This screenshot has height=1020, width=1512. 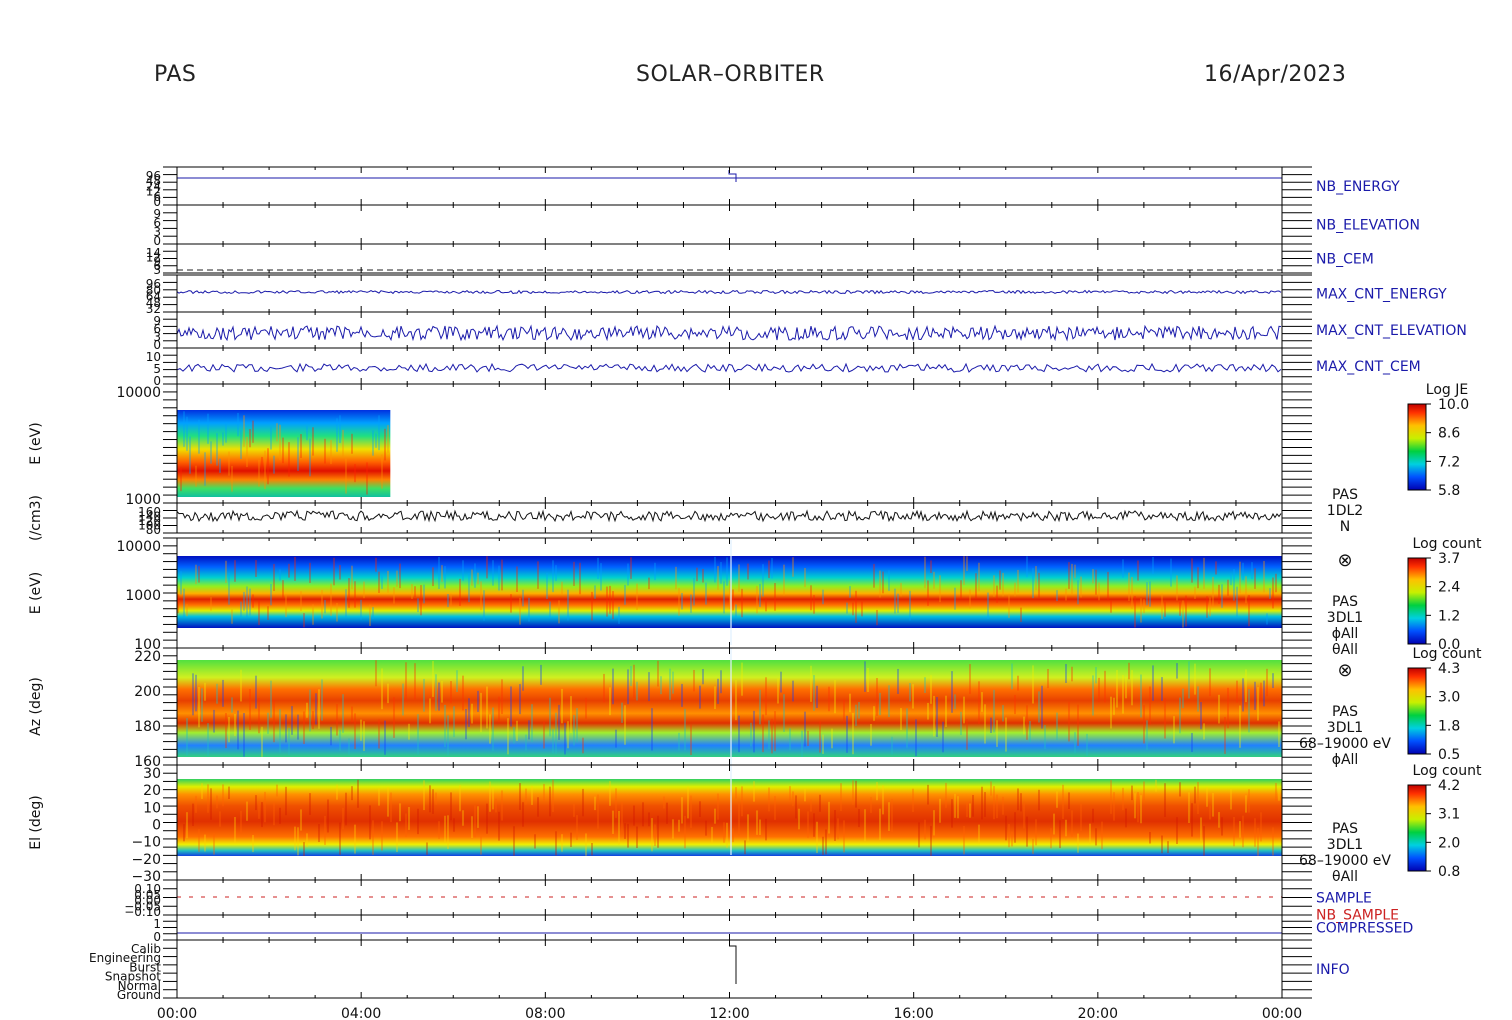 What do you see at coordinates (1447, 390) in the screenshot?
I see `colorbar-title: Log JE` at bounding box center [1447, 390].